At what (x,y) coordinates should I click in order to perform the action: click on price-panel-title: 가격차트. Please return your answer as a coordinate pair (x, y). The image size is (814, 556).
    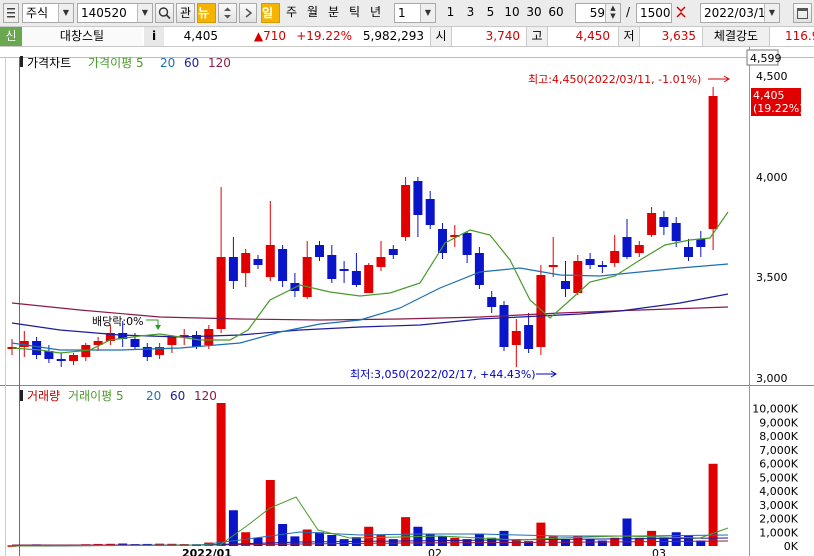
    Looking at the image, I should click on (49, 63).